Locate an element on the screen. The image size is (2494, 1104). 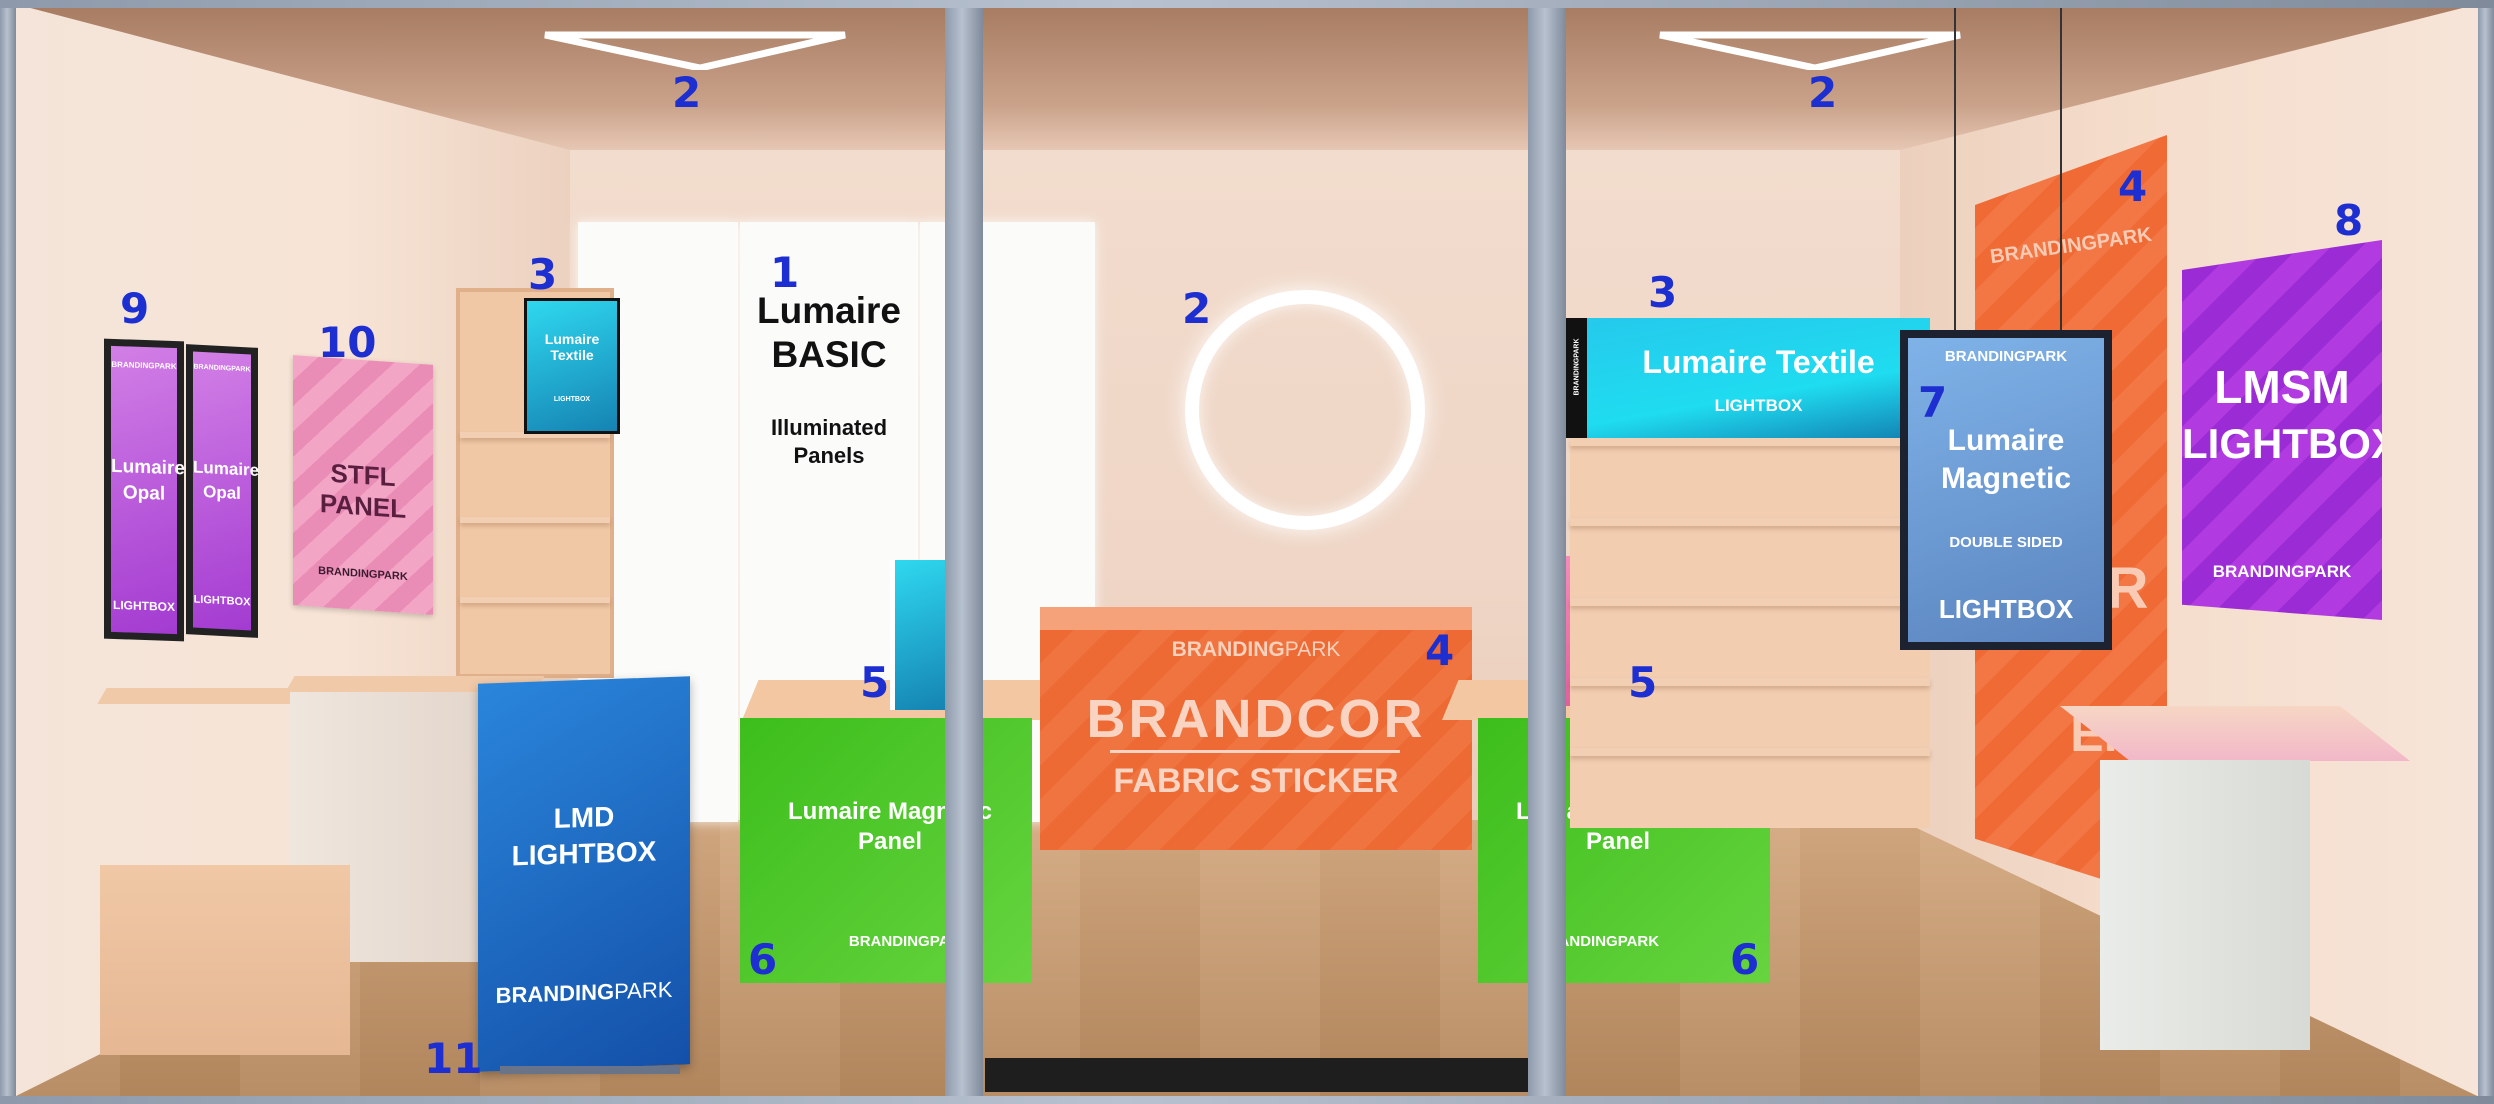
label-6-right: 6 is located at coordinates (1745, 959).